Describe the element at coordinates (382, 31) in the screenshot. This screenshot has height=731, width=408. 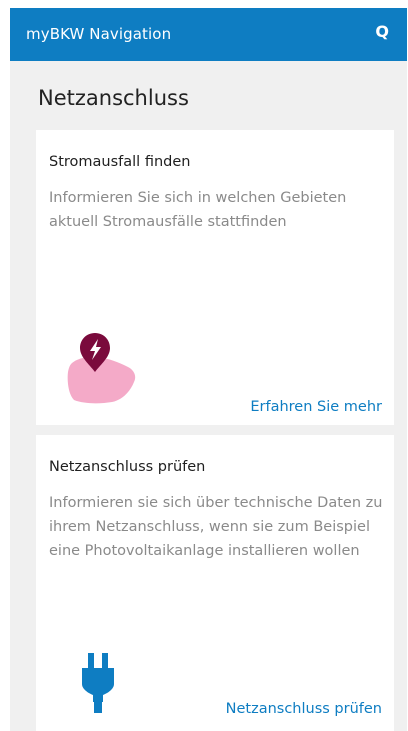
I see `app-bar-action-button: Q` at that location.